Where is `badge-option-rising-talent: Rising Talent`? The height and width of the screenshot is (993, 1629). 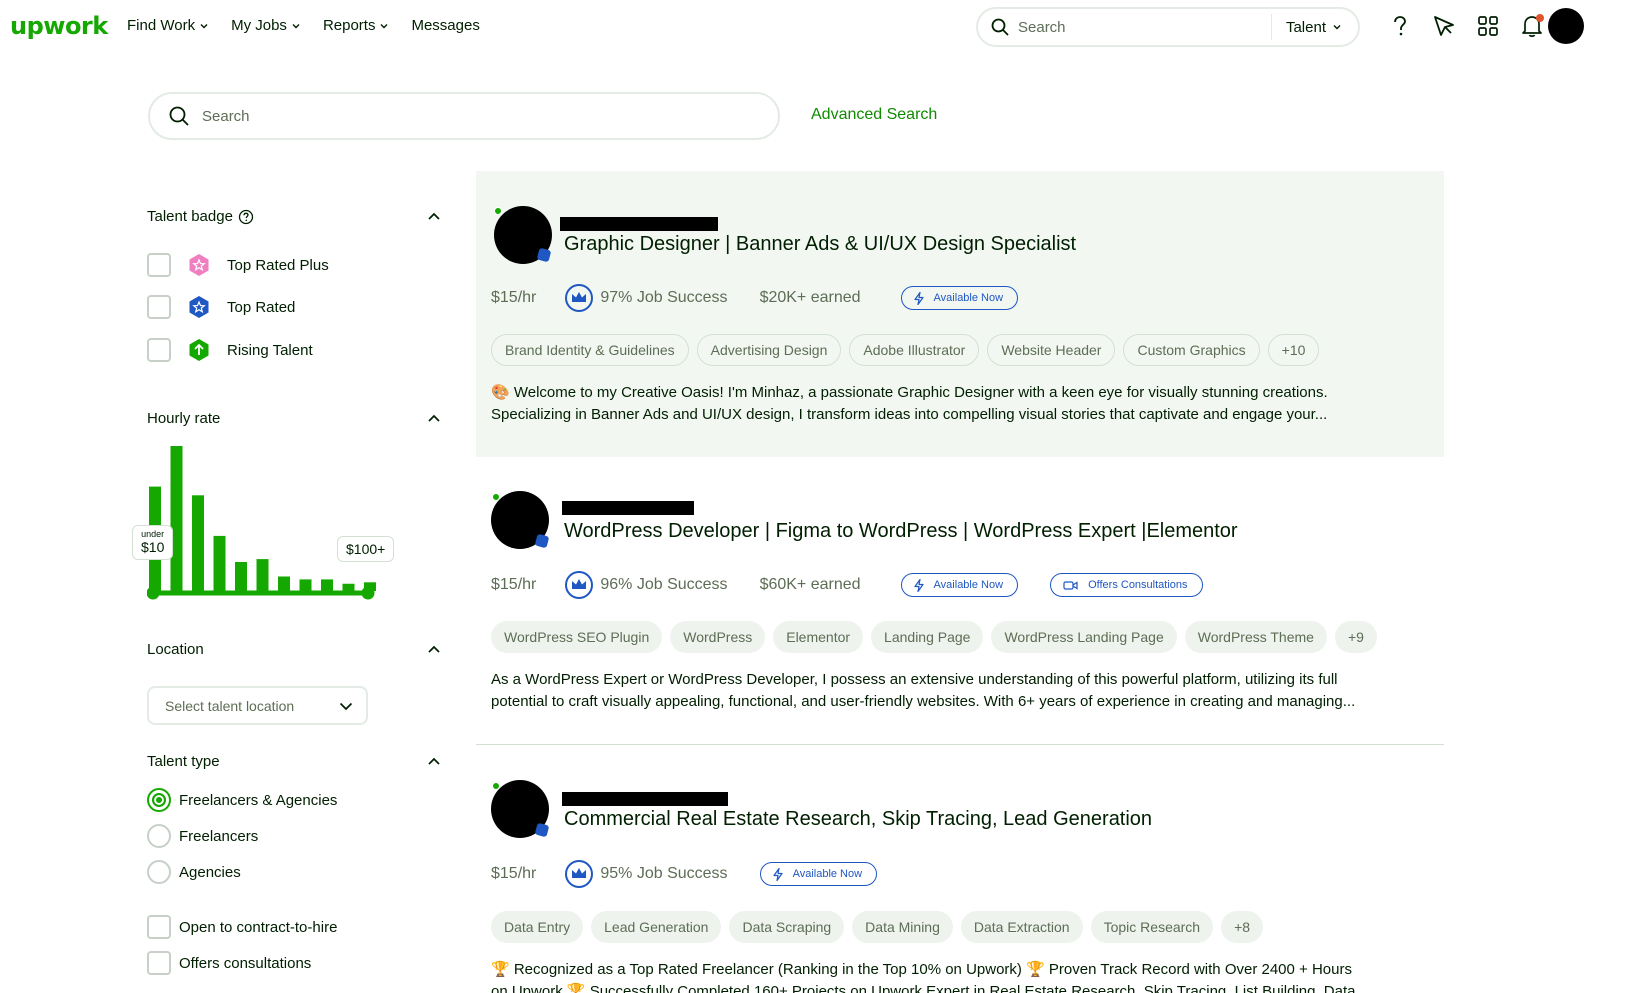 badge-option-rising-talent: Rising Talent is located at coordinates (230, 350).